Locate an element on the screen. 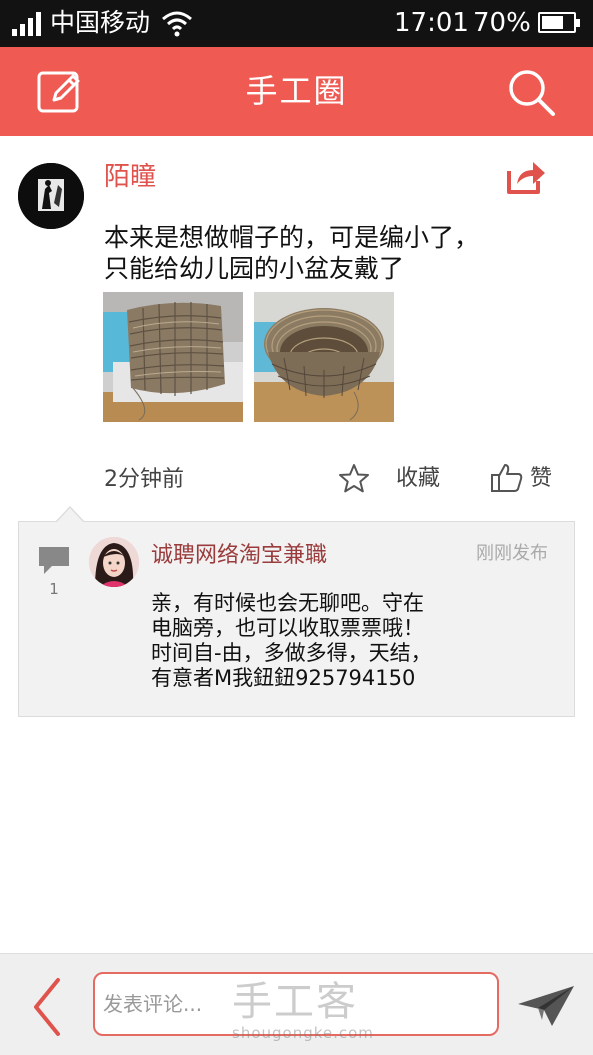  thumbs-up-icon is located at coordinates (507, 478).